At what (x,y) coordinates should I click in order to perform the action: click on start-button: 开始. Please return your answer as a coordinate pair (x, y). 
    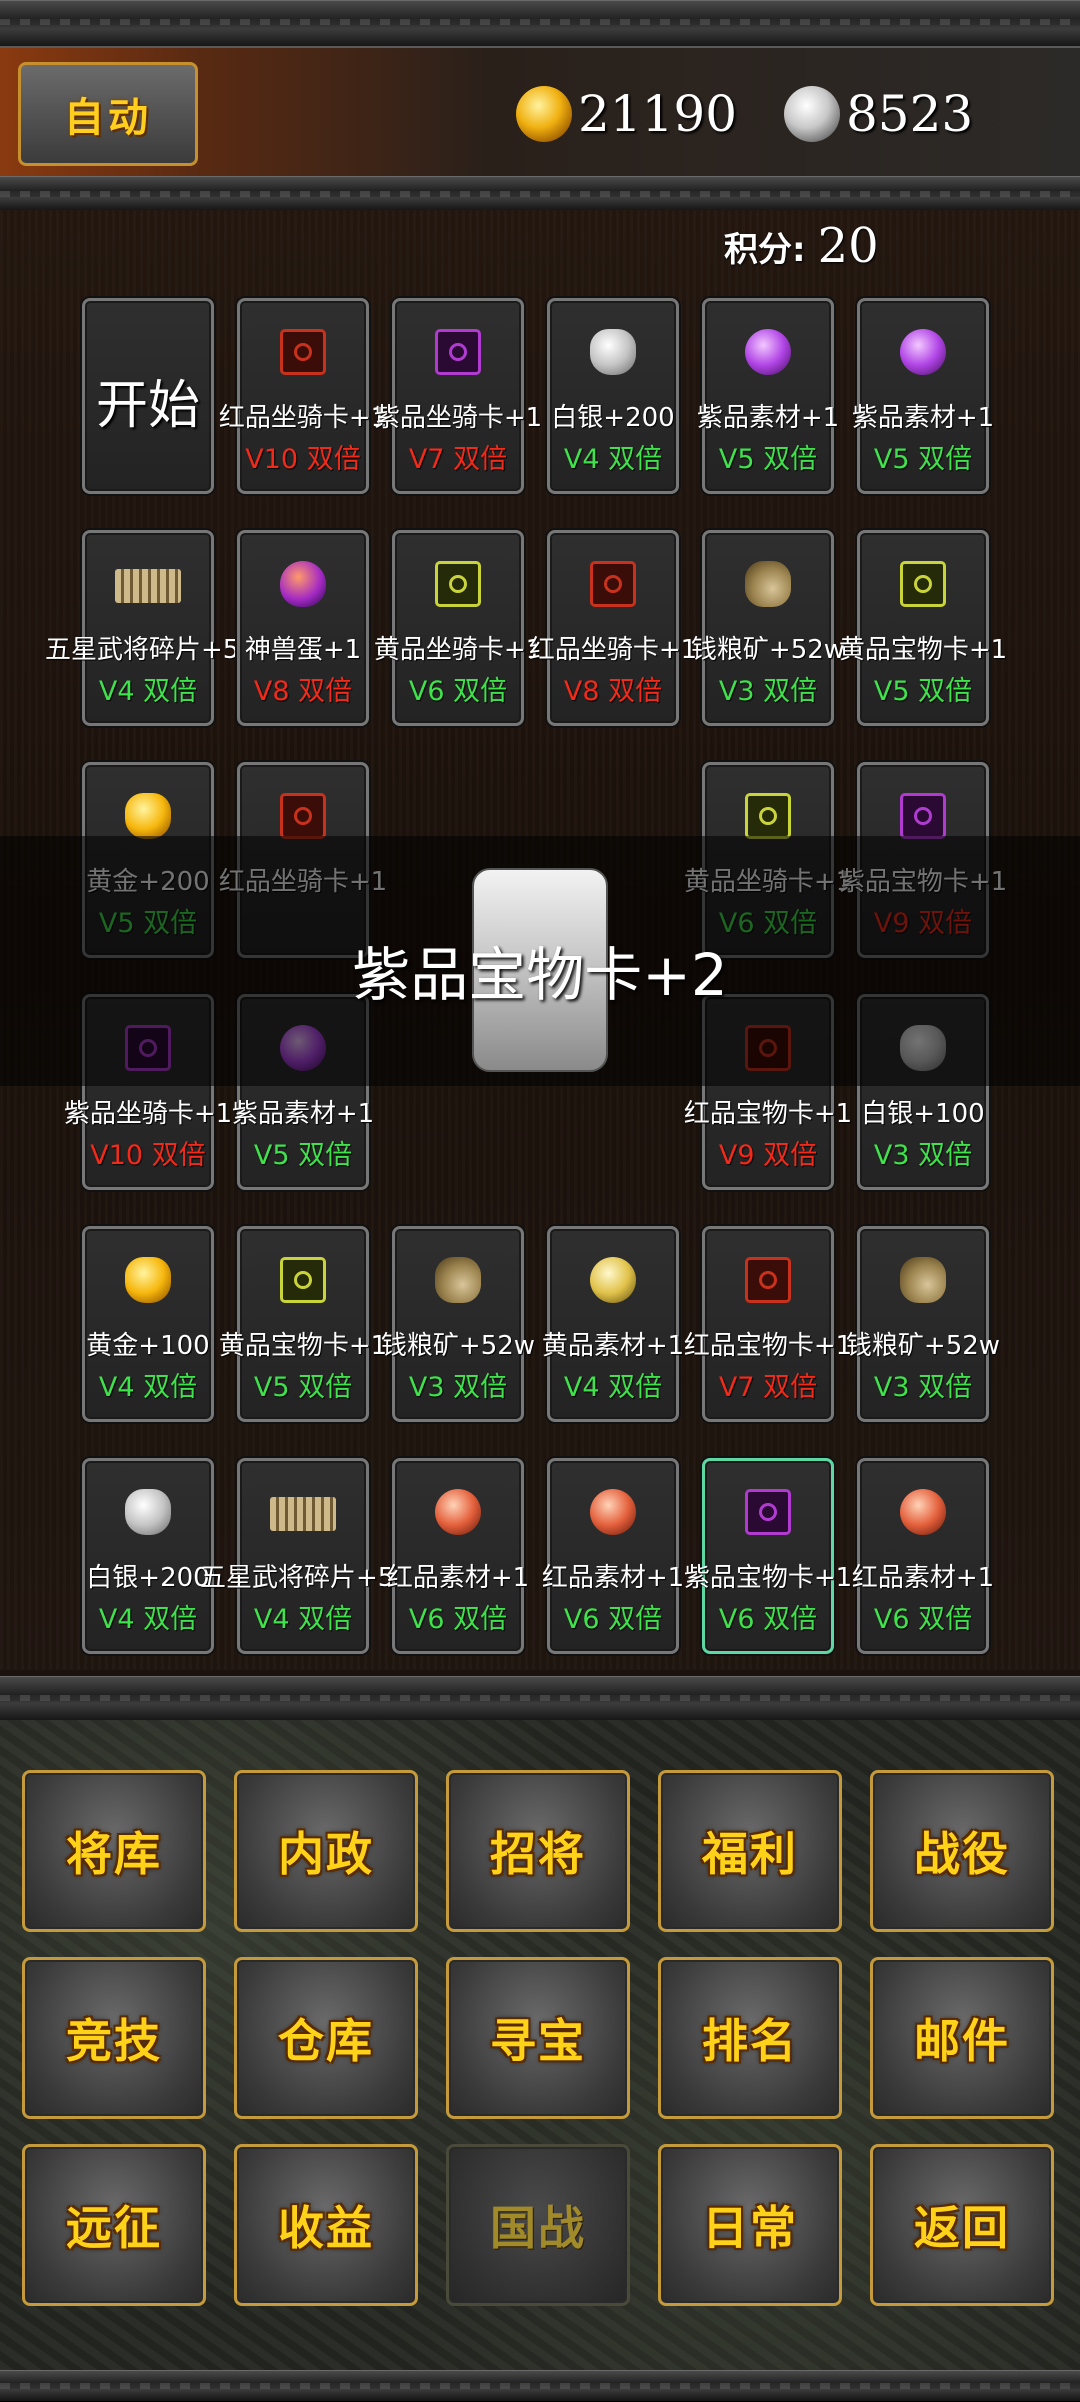
    Looking at the image, I should click on (148, 396).